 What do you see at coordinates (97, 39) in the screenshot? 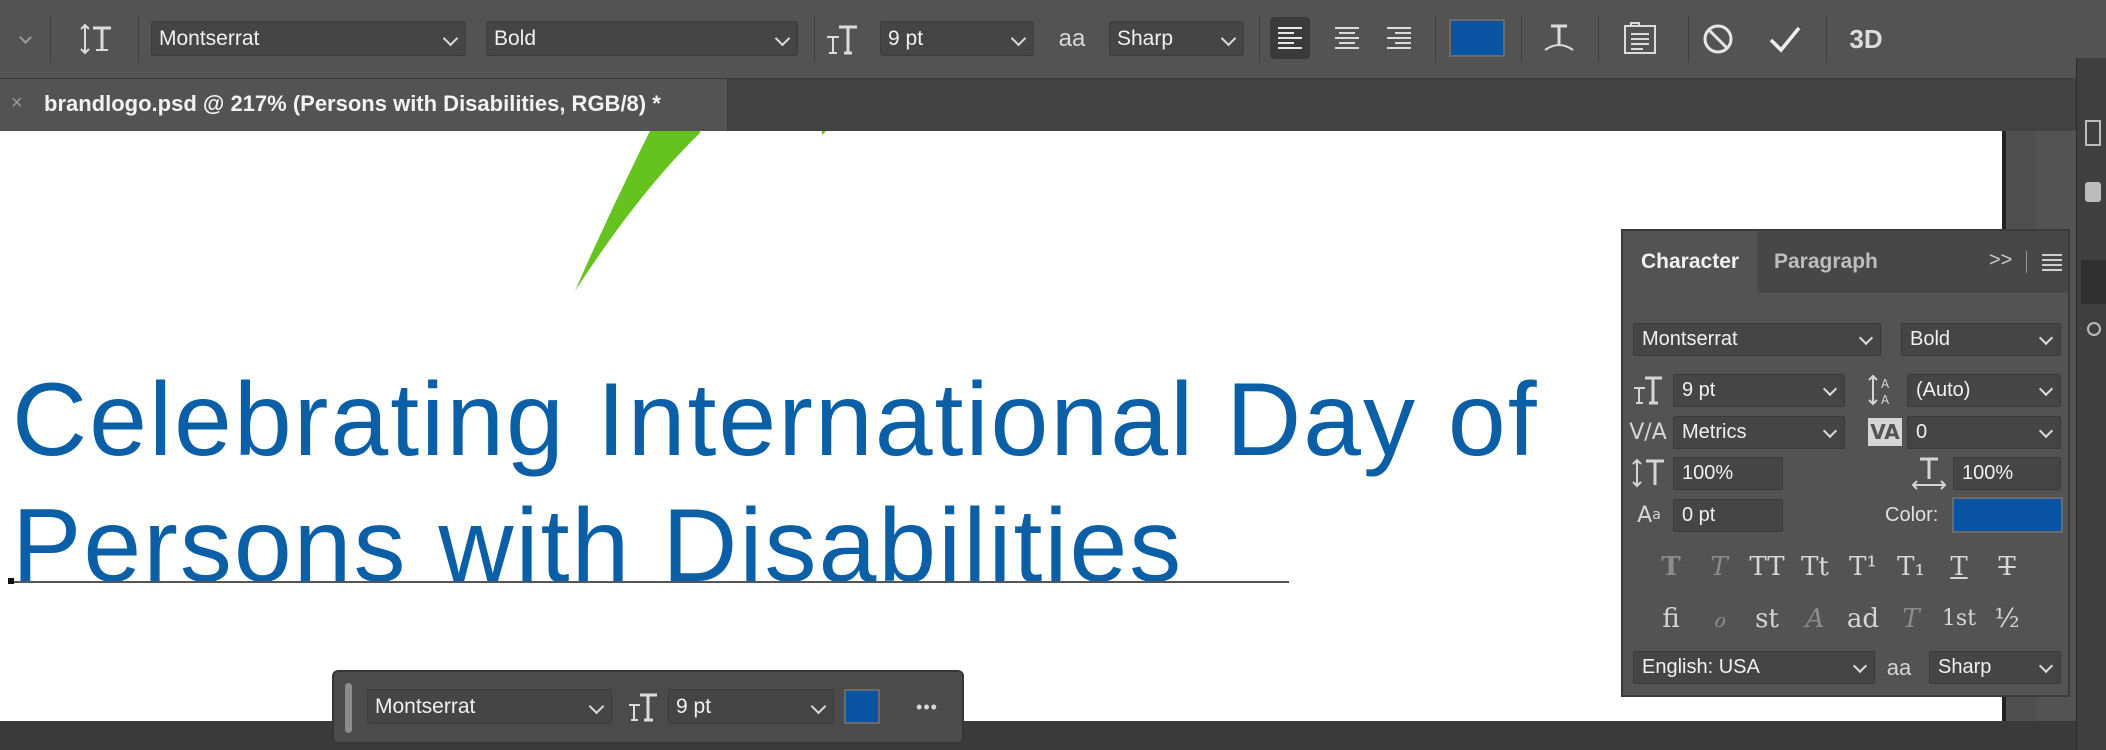
I see `vertical-text-orientation-icon` at bounding box center [97, 39].